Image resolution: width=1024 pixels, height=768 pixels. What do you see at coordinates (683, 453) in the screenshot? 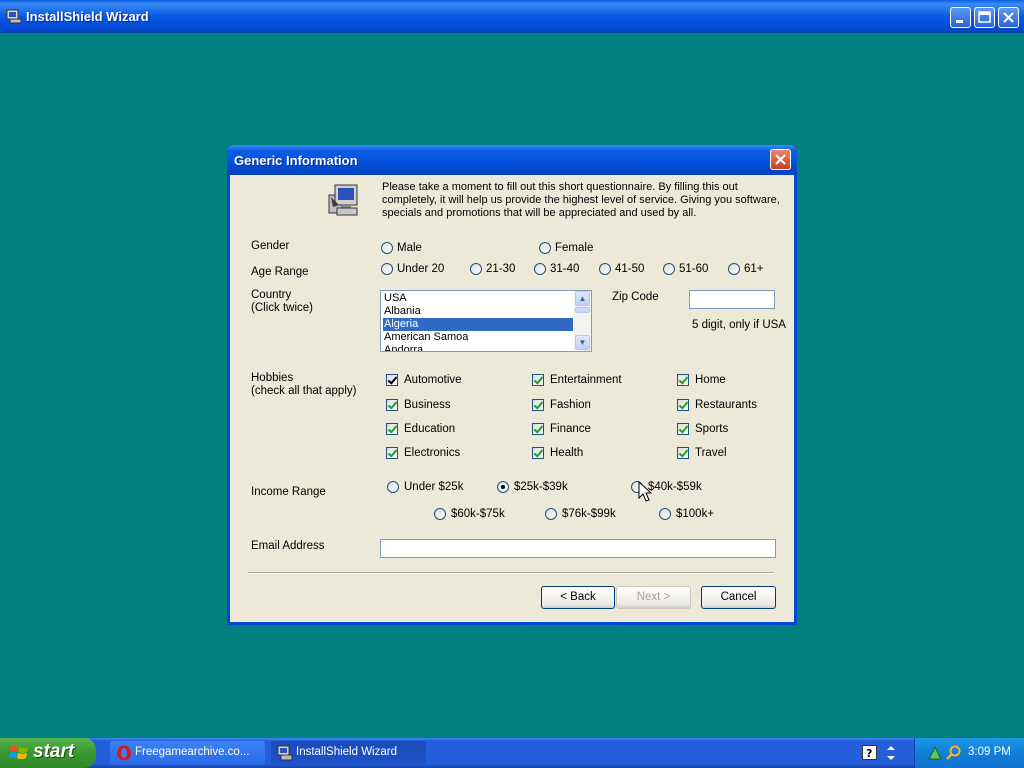
I see `hobby-travel-checkbox` at bounding box center [683, 453].